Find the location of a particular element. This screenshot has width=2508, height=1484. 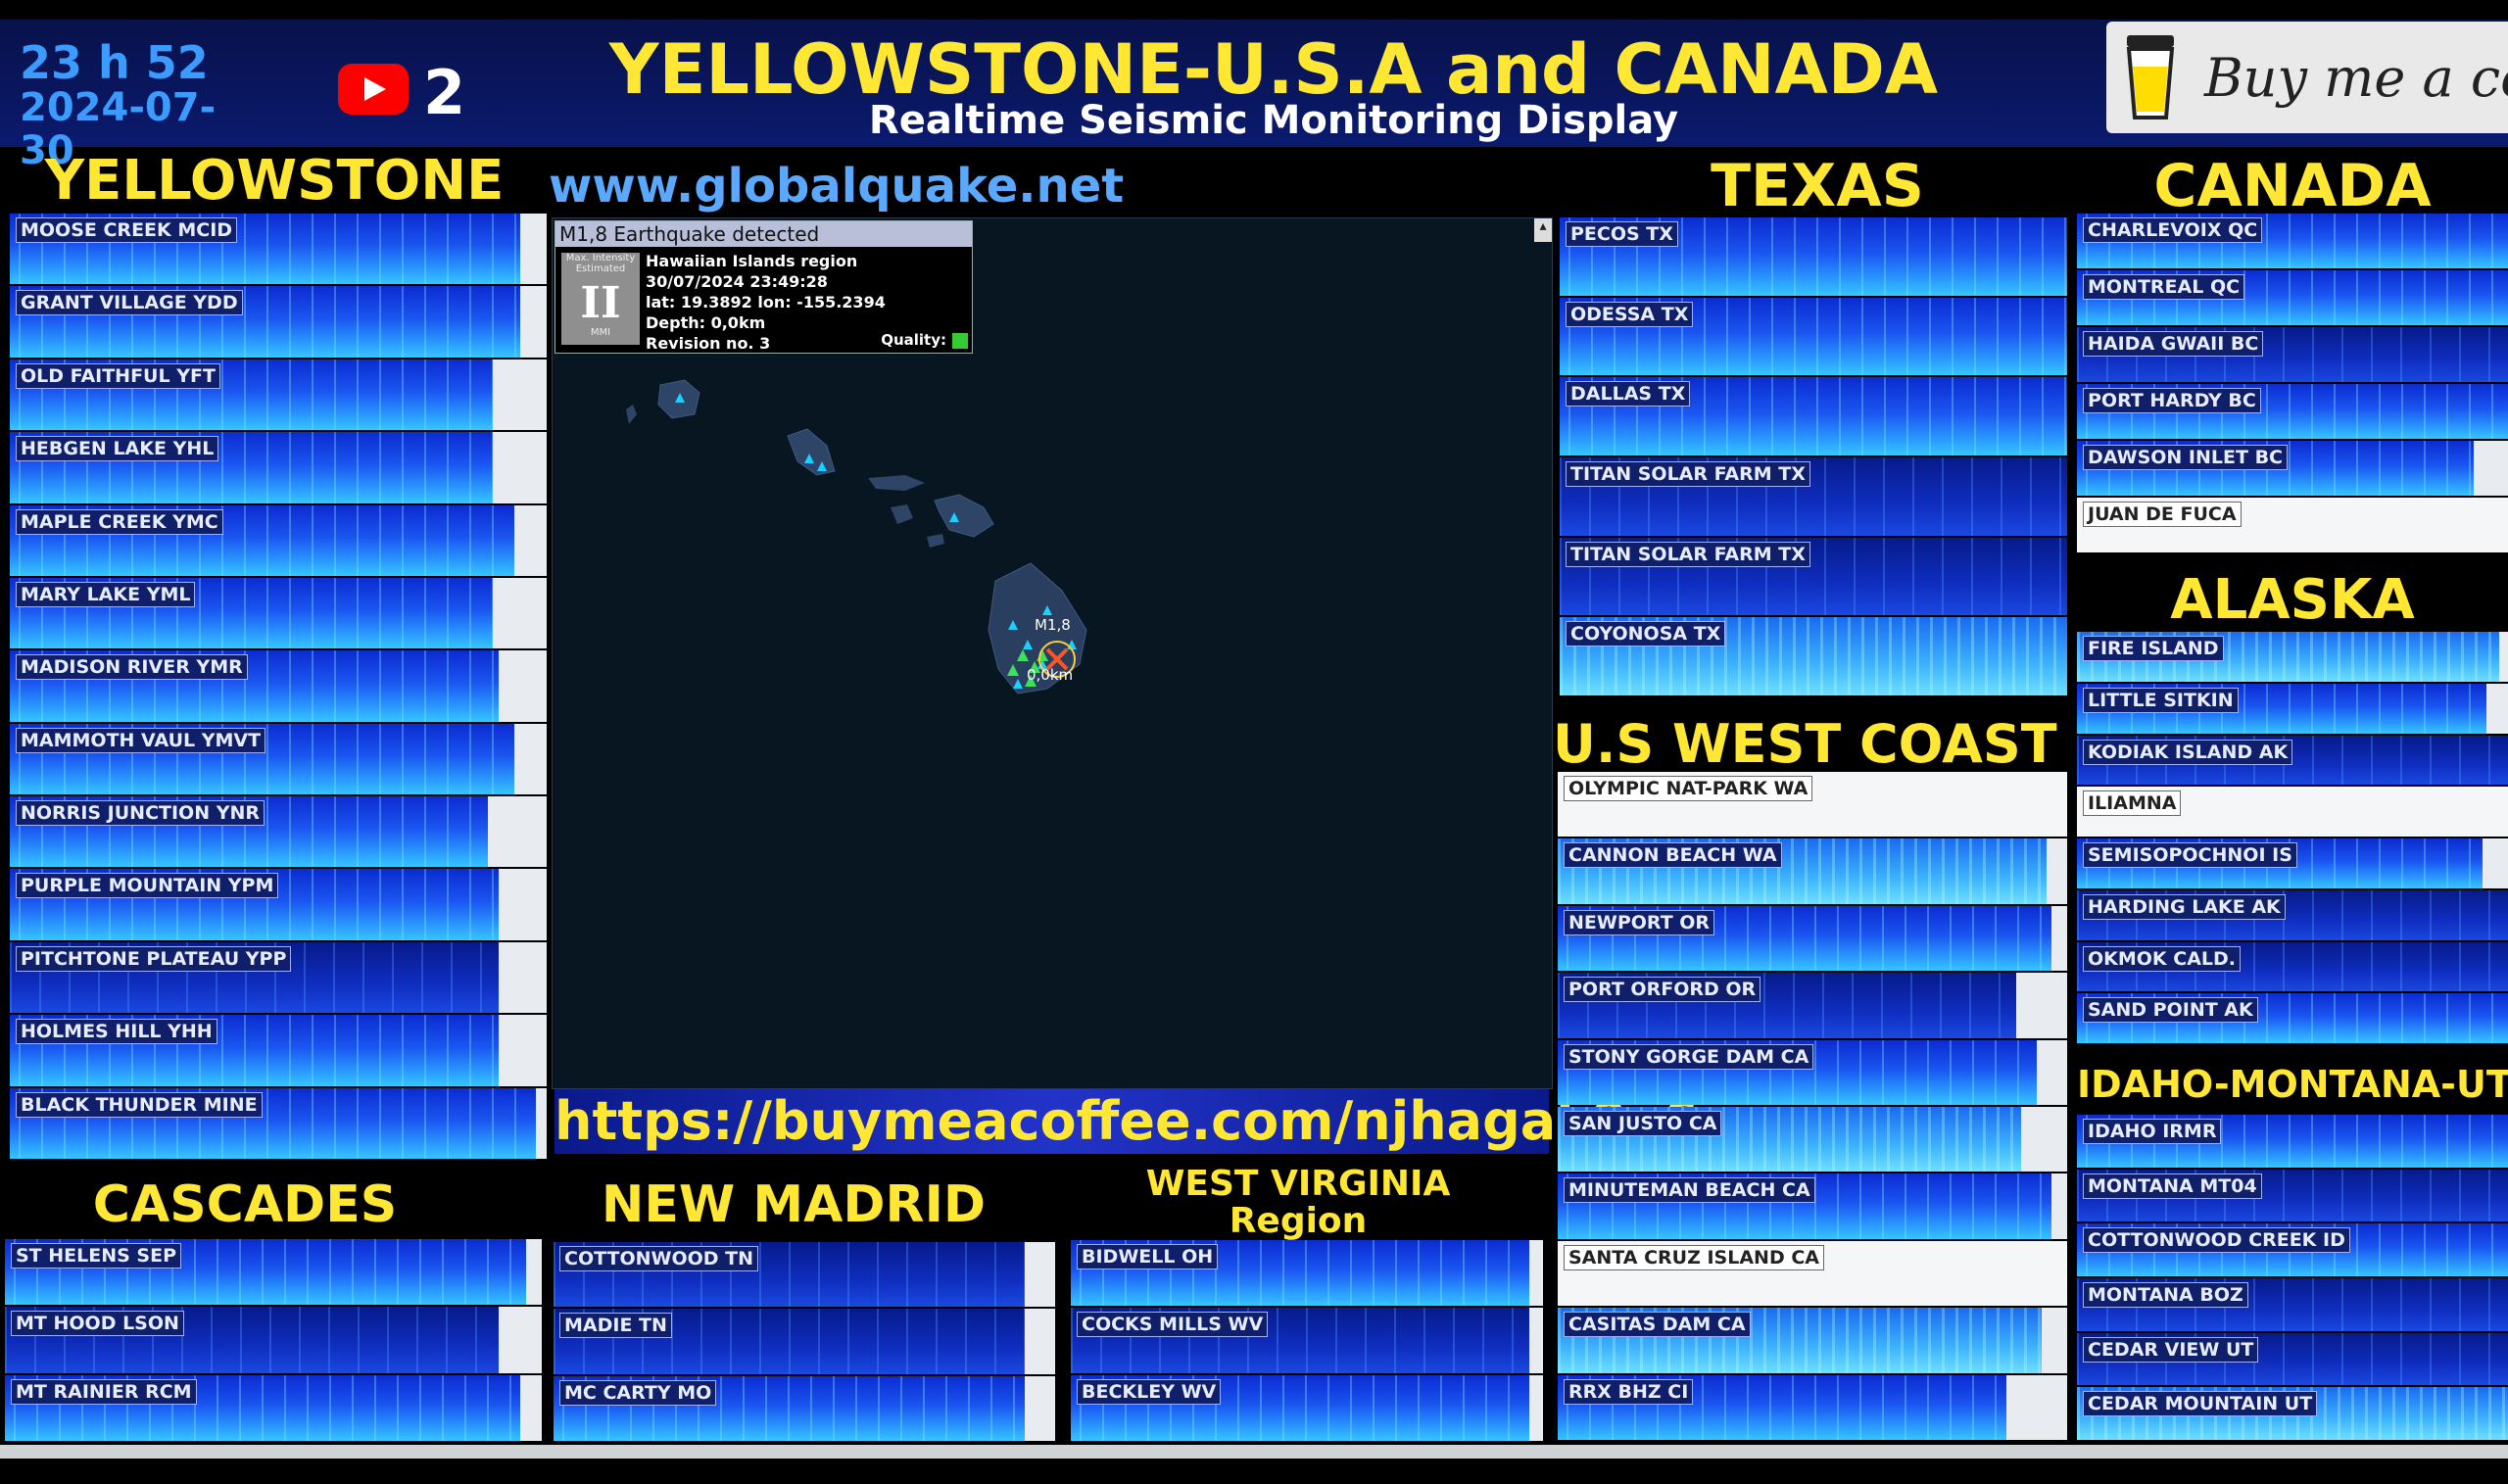

station-strip: CASITAS DAM CA is located at coordinates (1812, 1340).